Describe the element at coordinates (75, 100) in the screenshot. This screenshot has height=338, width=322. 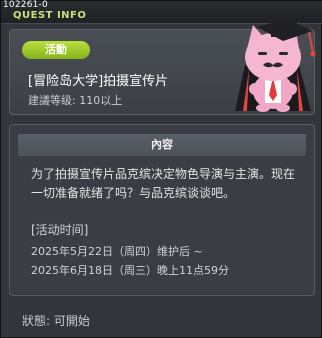
I see `level-requirement: 建議等级: 110以上` at that location.